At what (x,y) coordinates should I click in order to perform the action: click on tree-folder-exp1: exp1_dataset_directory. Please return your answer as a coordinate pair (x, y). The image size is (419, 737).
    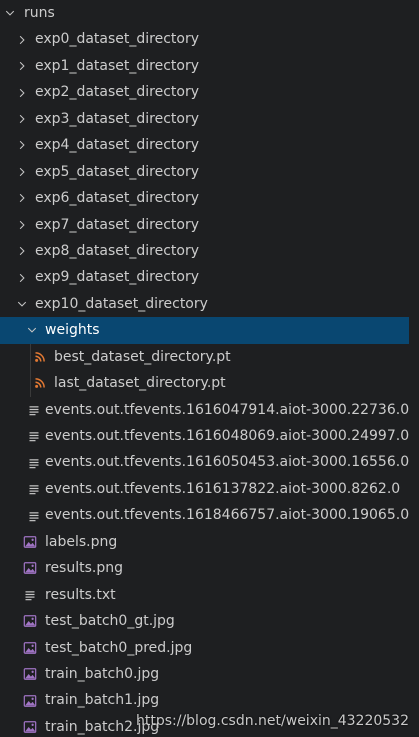
    Looking at the image, I should click on (204, 66).